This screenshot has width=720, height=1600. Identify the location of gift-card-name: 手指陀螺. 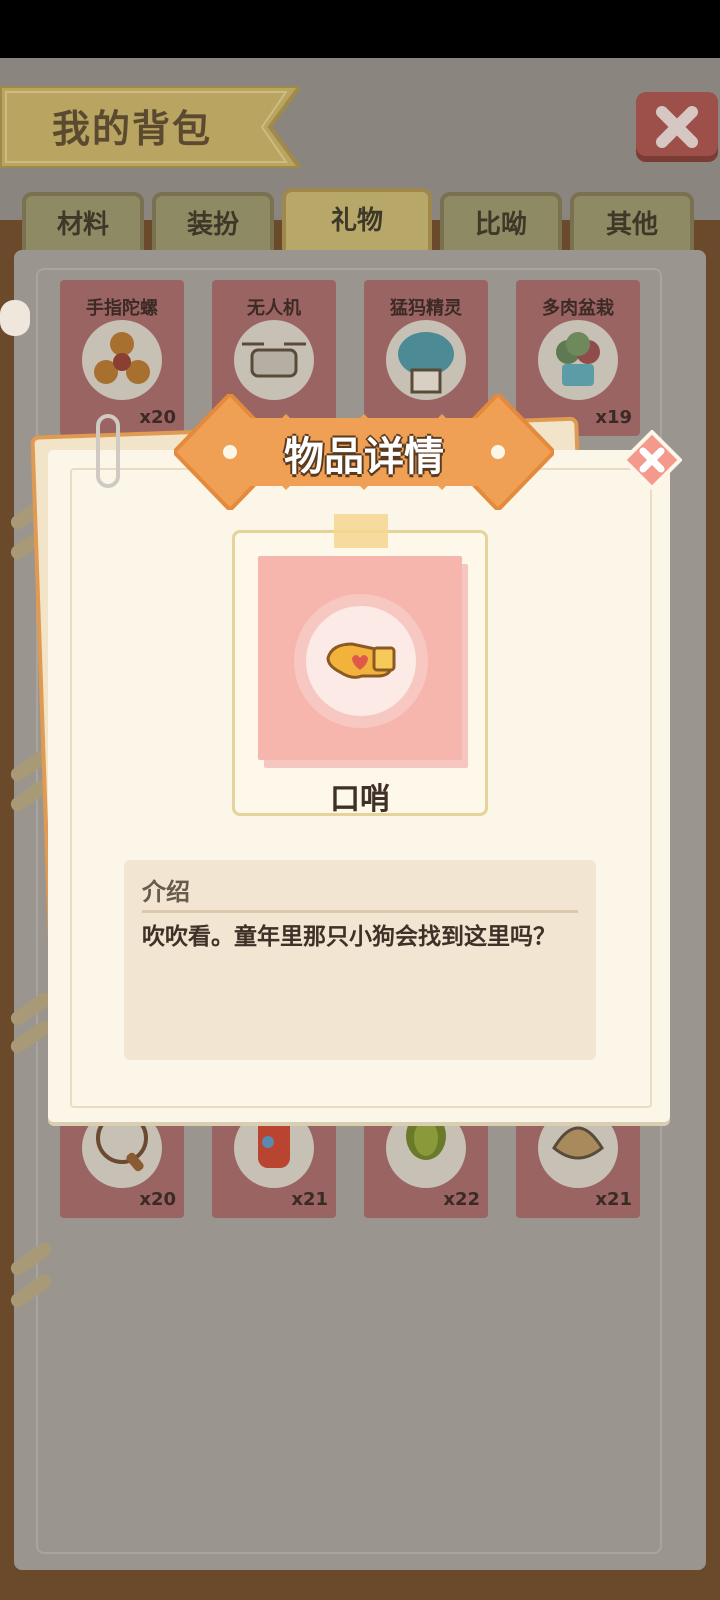
(122, 308).